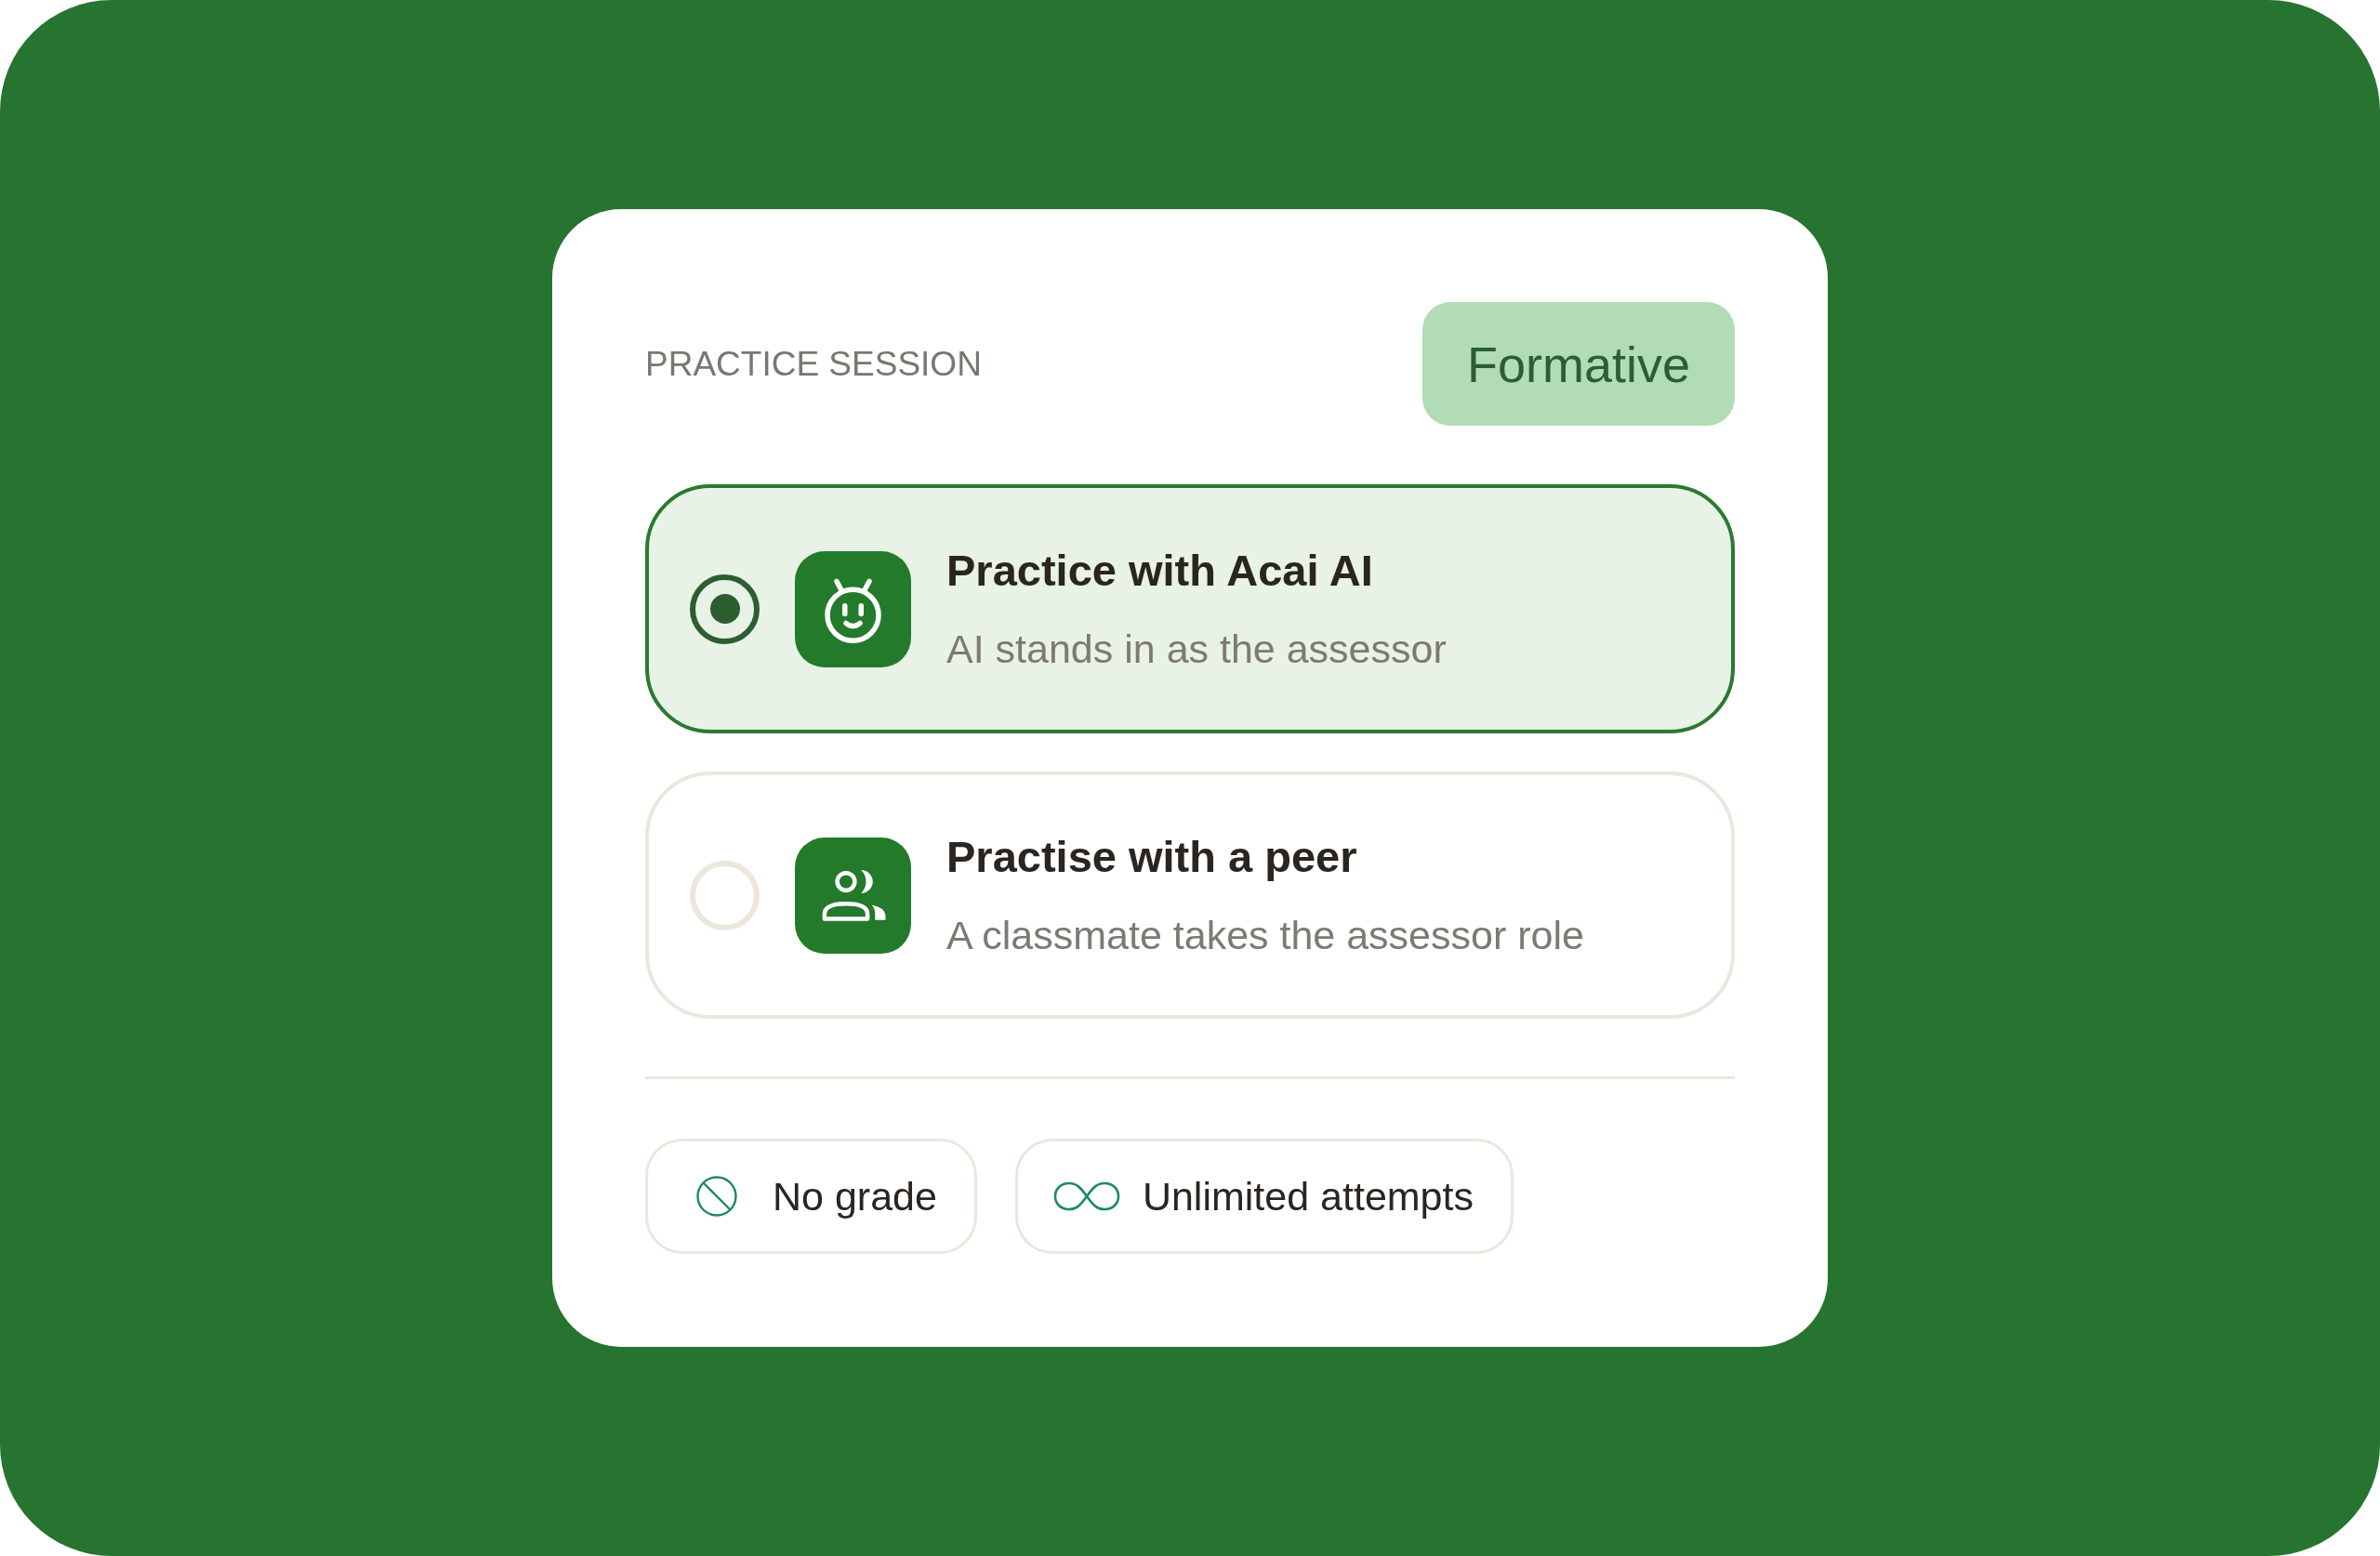 The height and width of the screenshot is (1556, 2380). Describe the element at coordinates (1265, 935) in the screenshot. I see `option-description: A classmate takes the assessor role` at that location.